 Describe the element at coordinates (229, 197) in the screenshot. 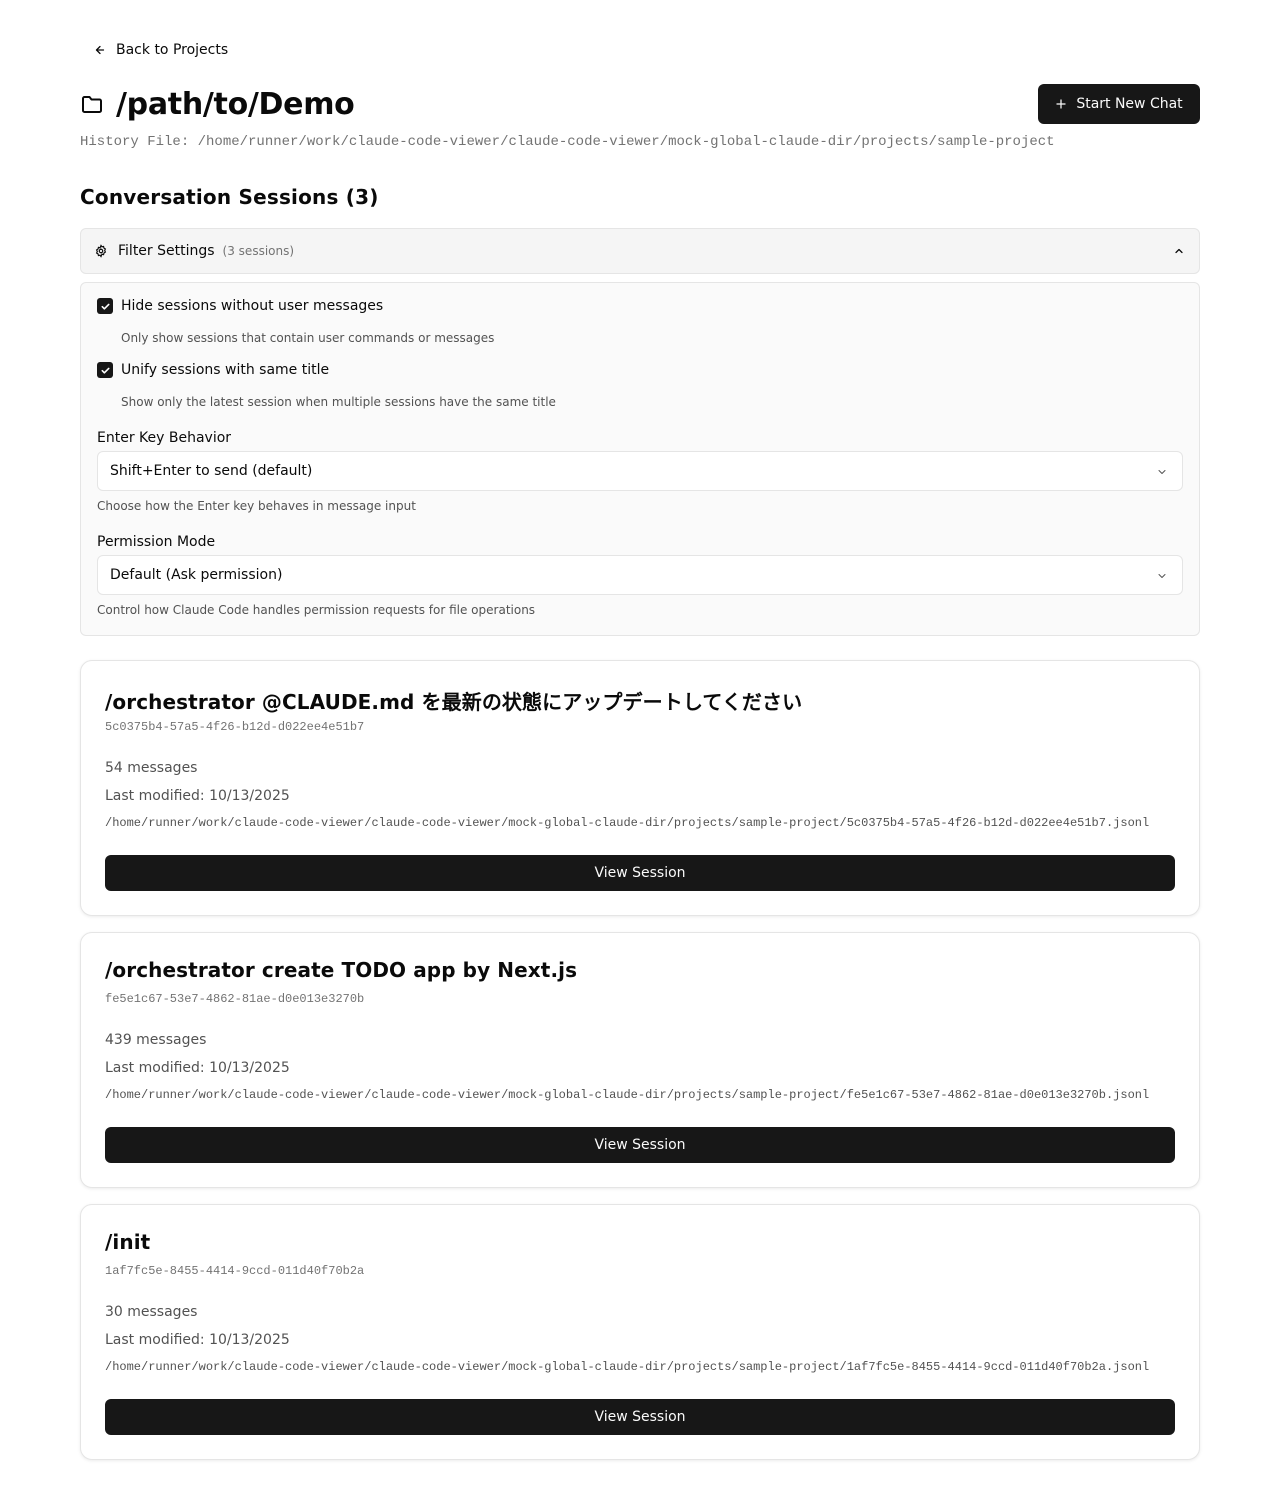

I see `sessions-heading: Conversation Sessions (3)` at that location.